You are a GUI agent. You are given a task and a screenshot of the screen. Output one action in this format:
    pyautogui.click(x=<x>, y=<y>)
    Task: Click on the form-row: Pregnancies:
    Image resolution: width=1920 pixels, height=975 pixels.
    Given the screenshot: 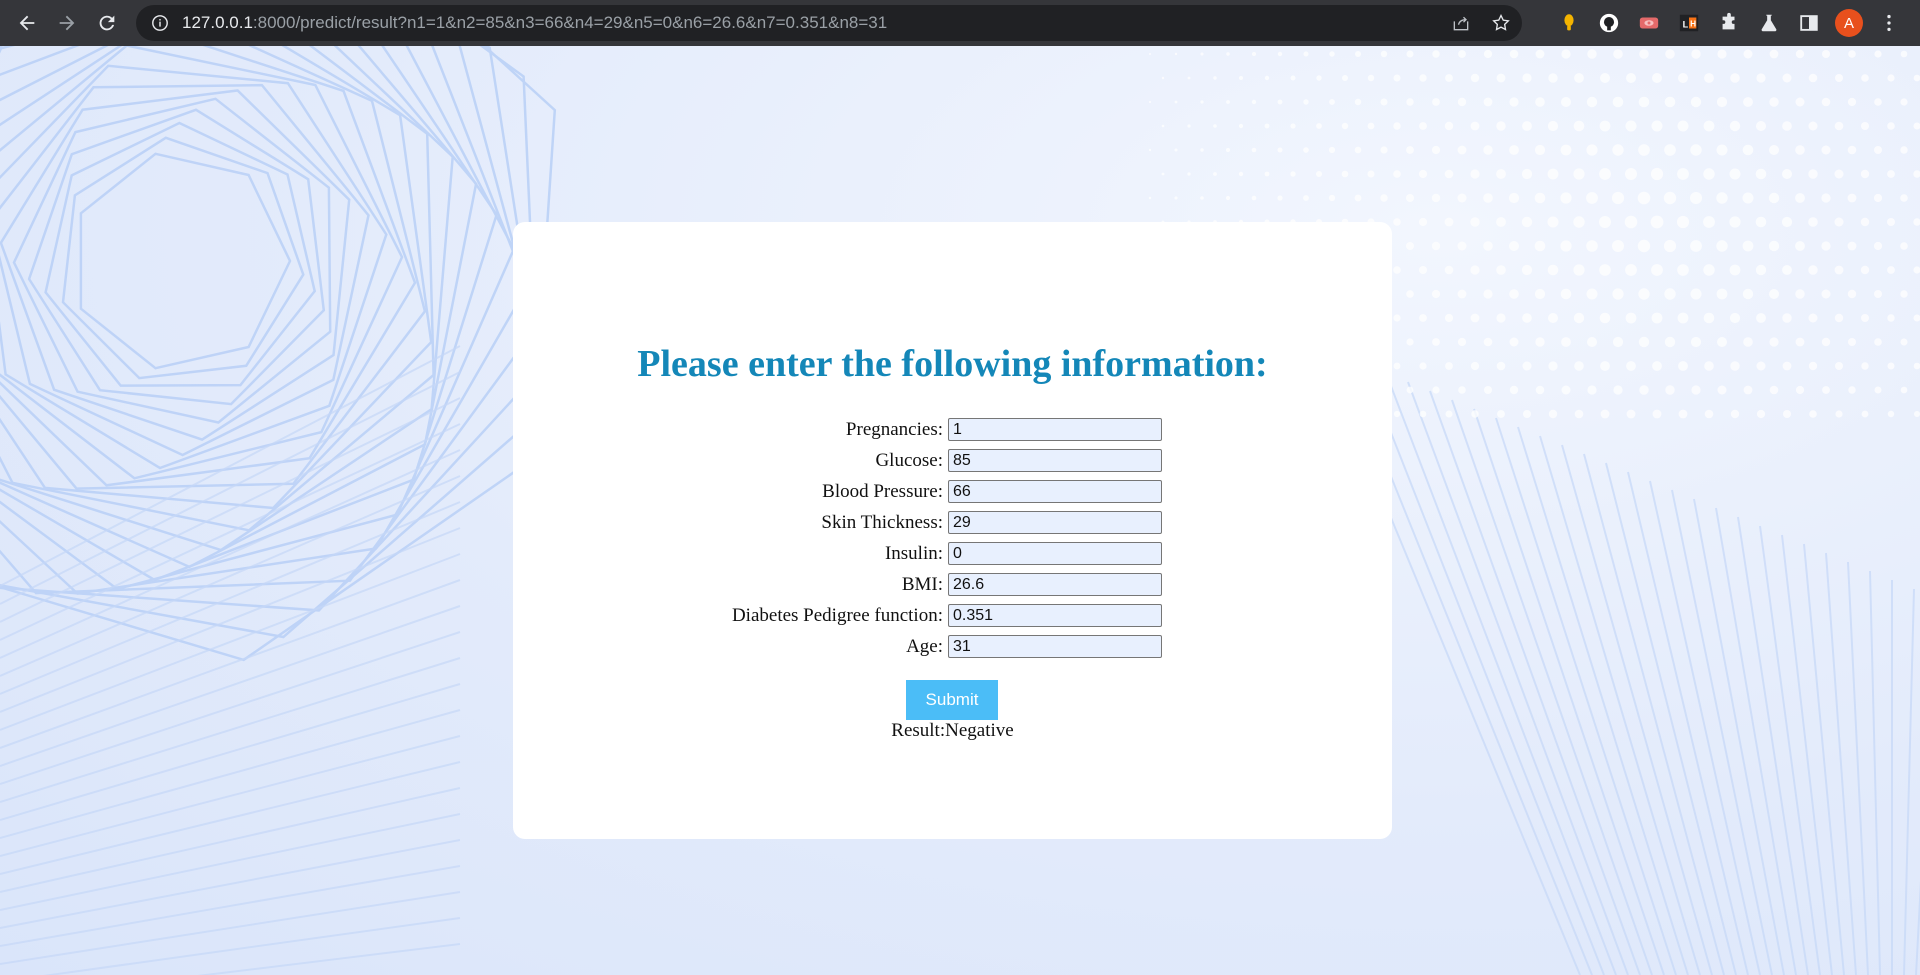 What is the action you would take?
    pyautogui.click(x=952, y=429)
    